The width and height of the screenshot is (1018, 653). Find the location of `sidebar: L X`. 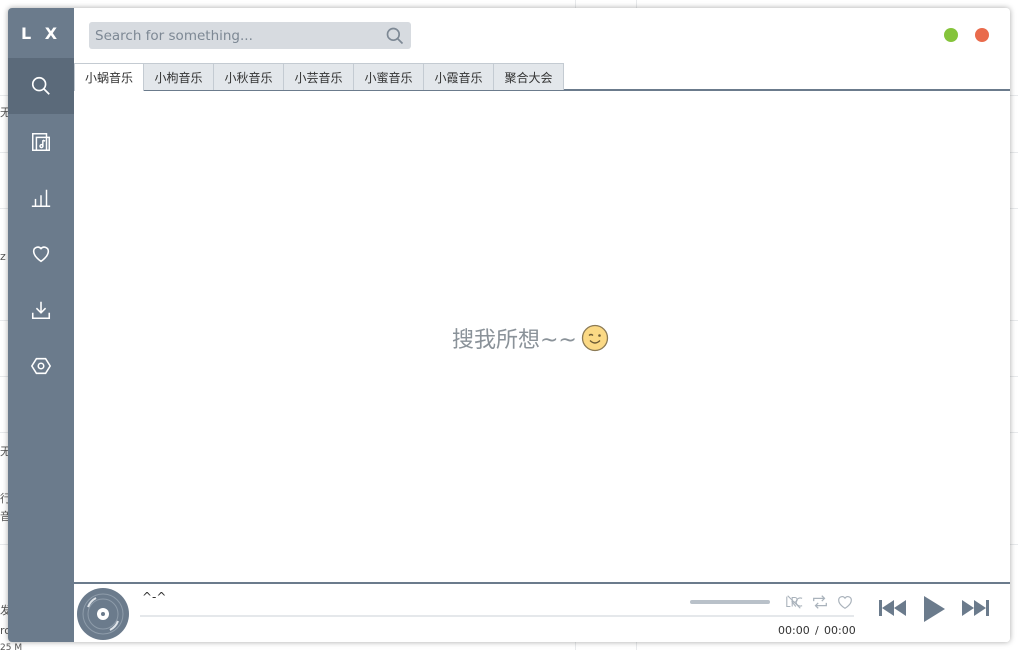

sidebar: L X is located at coordinates (41, 325).